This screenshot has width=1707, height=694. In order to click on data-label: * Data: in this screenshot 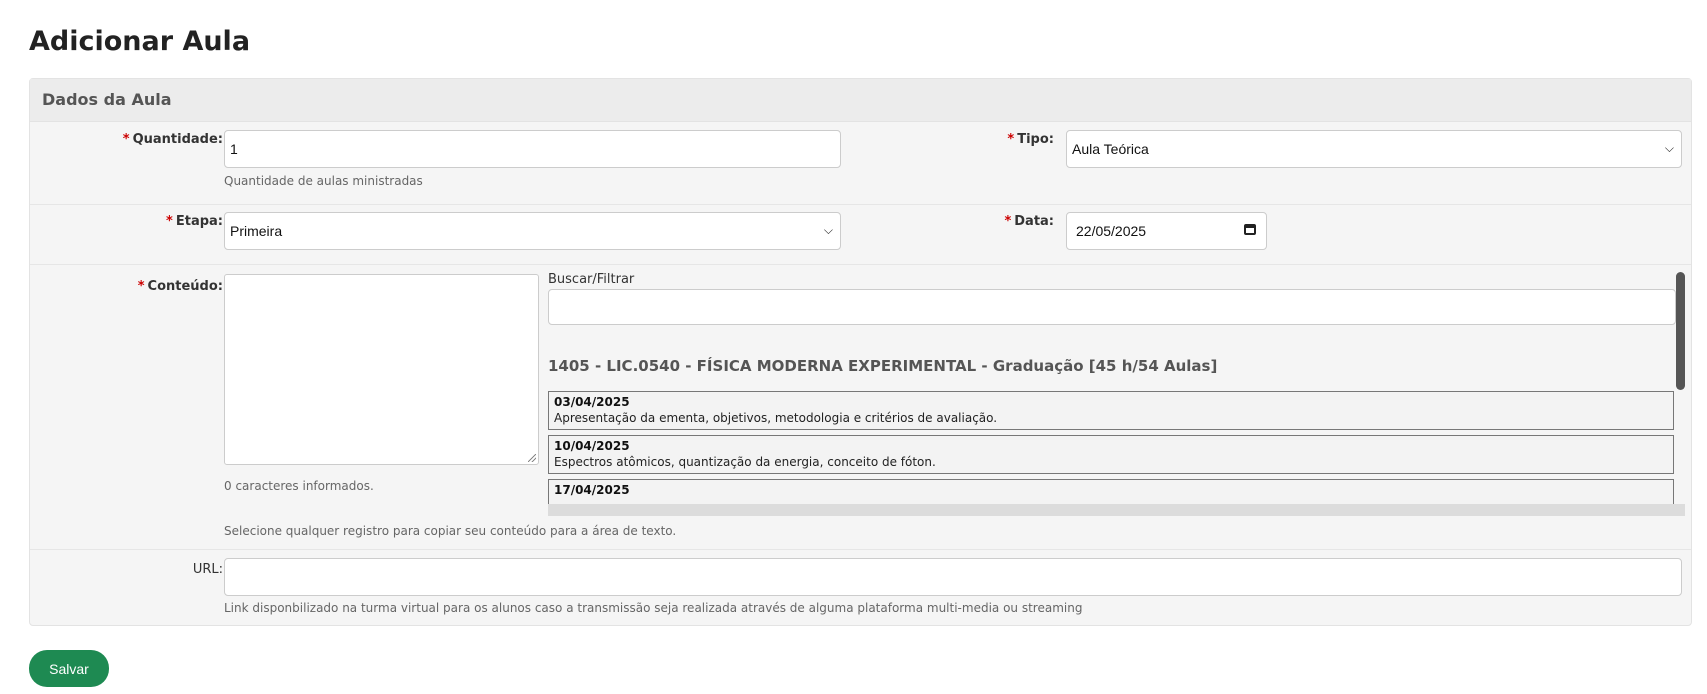, I will do `click(1029, 221)`.